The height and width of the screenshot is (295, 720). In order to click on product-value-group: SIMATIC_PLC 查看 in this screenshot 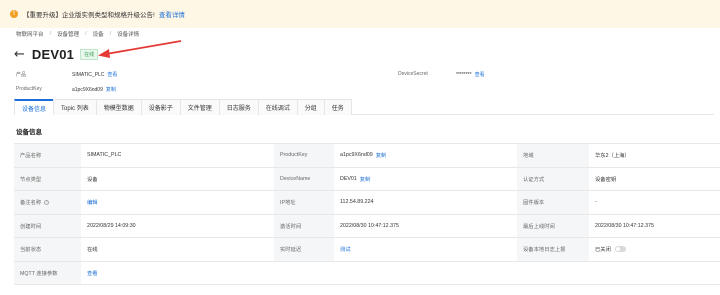, I will do `click(94, 74)`.